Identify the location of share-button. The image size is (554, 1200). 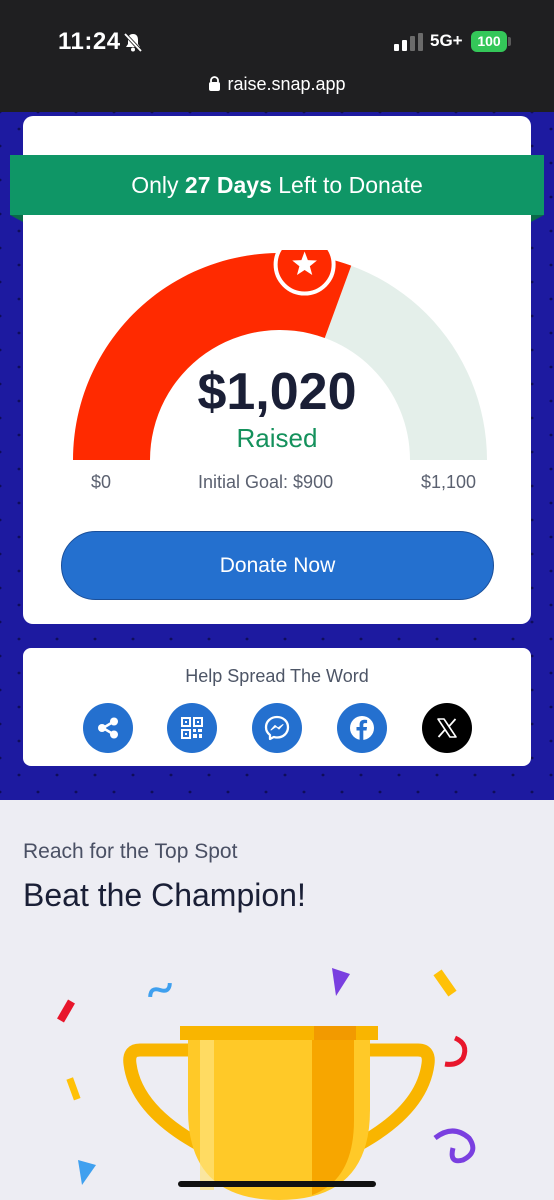
(108, 728).